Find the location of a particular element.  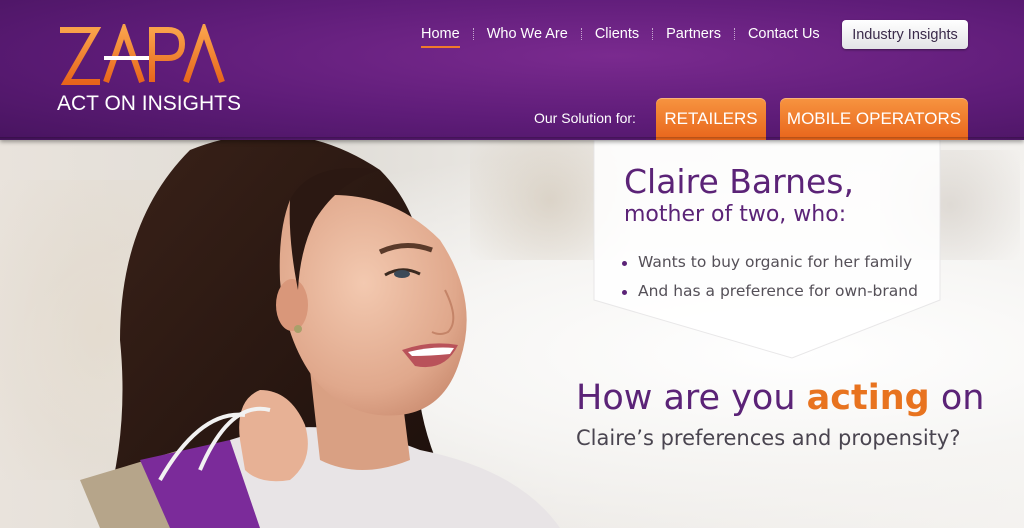

nav-who-we-are: Who We Are is located at coordinates (527, 34).